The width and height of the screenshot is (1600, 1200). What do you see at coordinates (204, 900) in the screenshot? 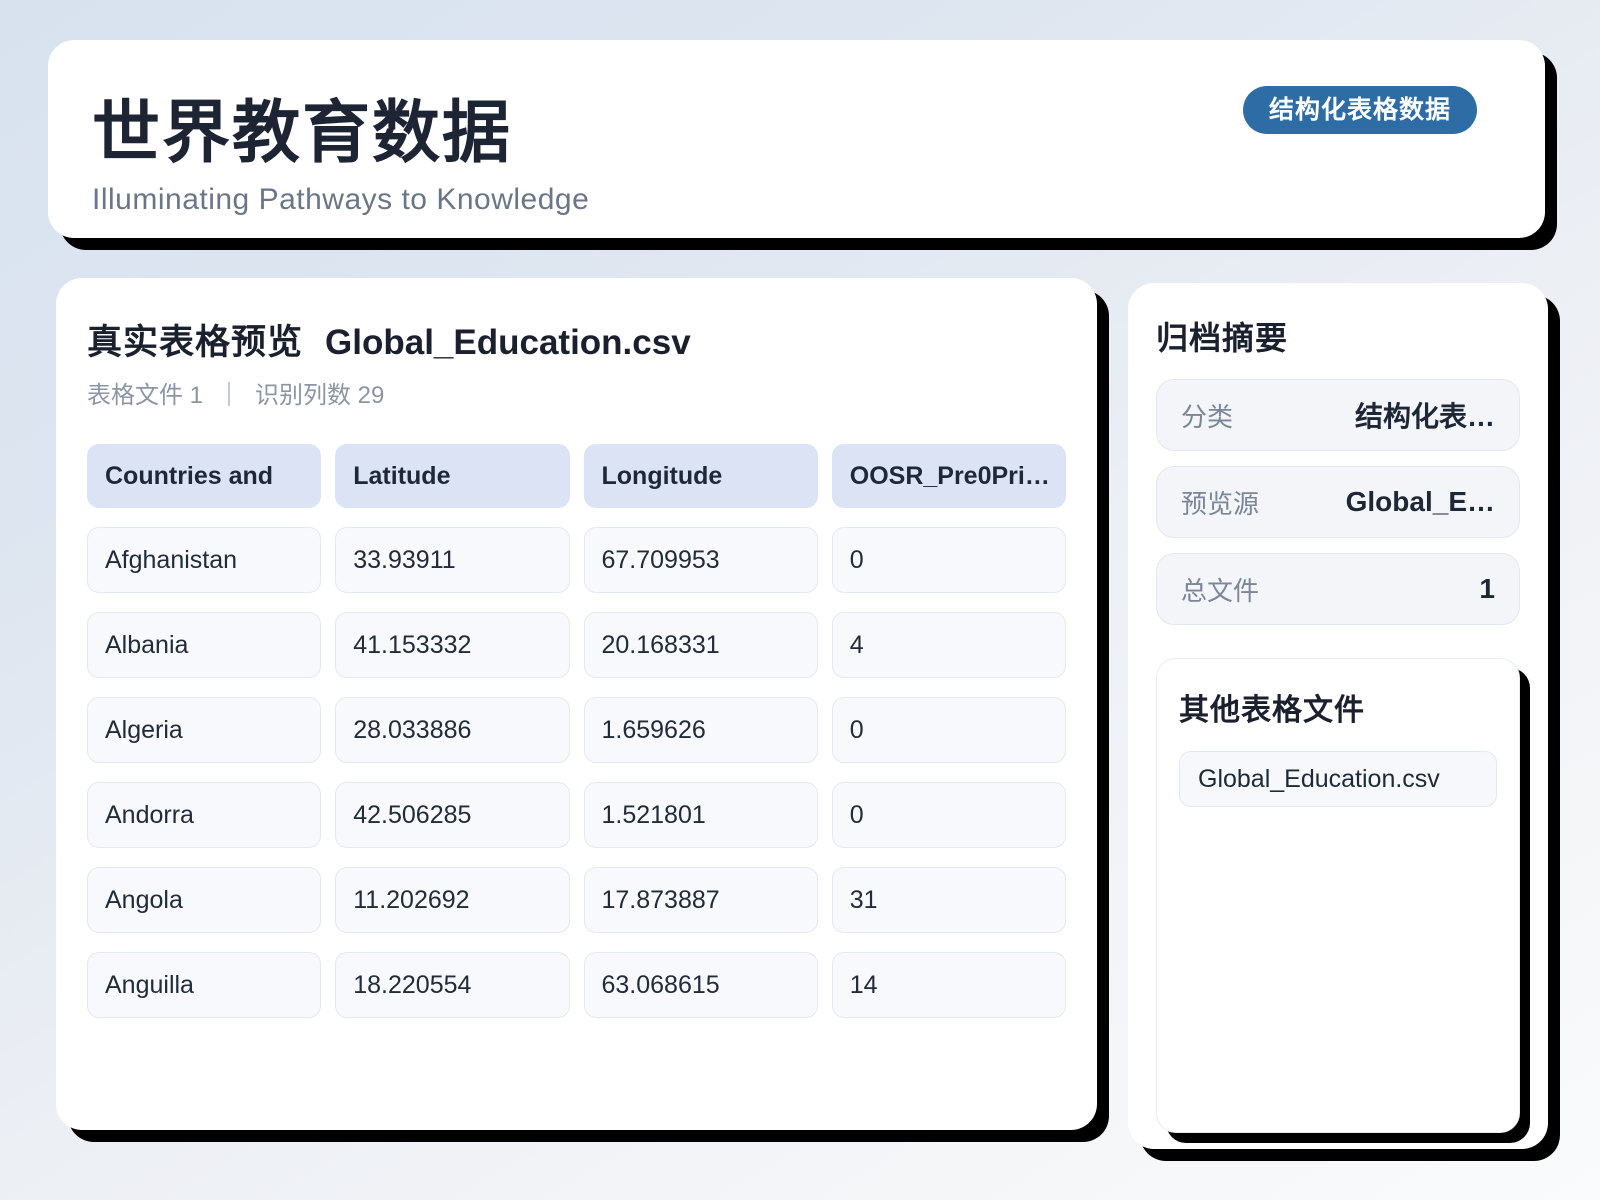
I see `table-cell: Angola` at bounding box center [204, 900].